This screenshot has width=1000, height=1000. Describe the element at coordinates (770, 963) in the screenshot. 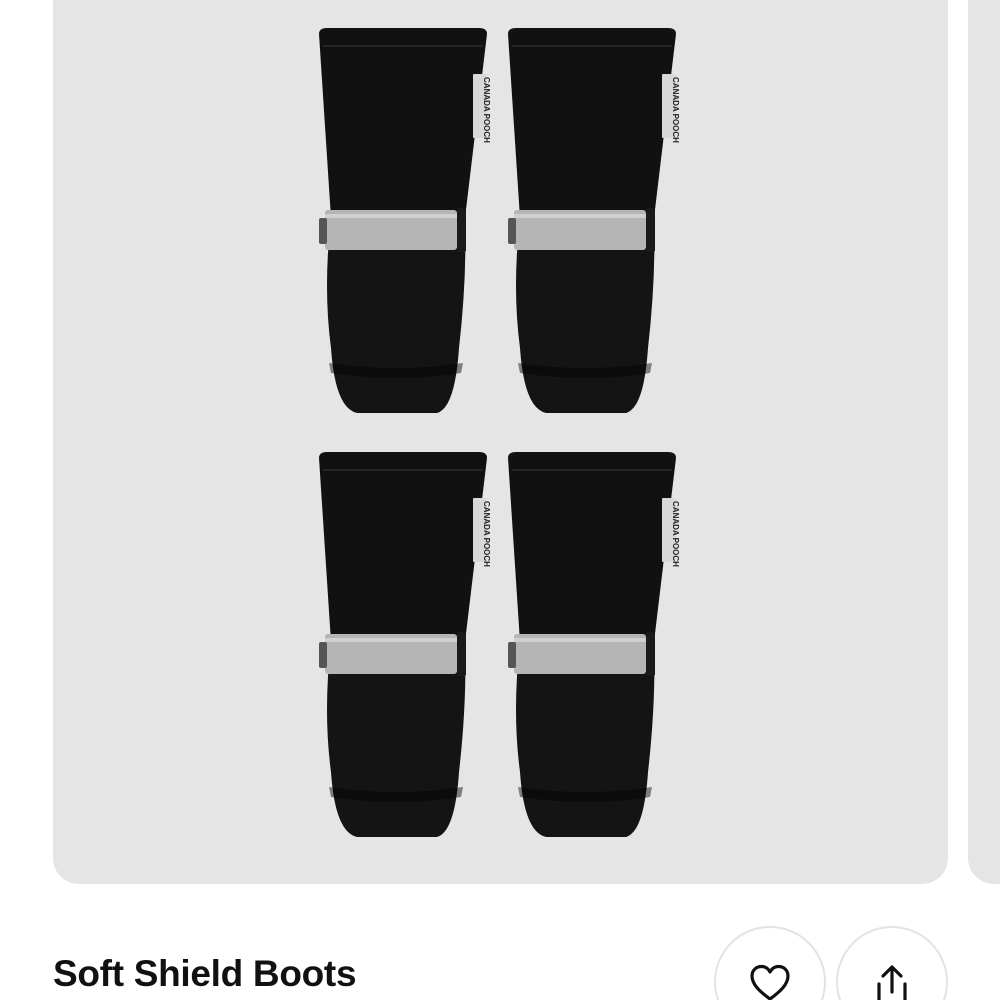

I see `wishlist-button` at that location.